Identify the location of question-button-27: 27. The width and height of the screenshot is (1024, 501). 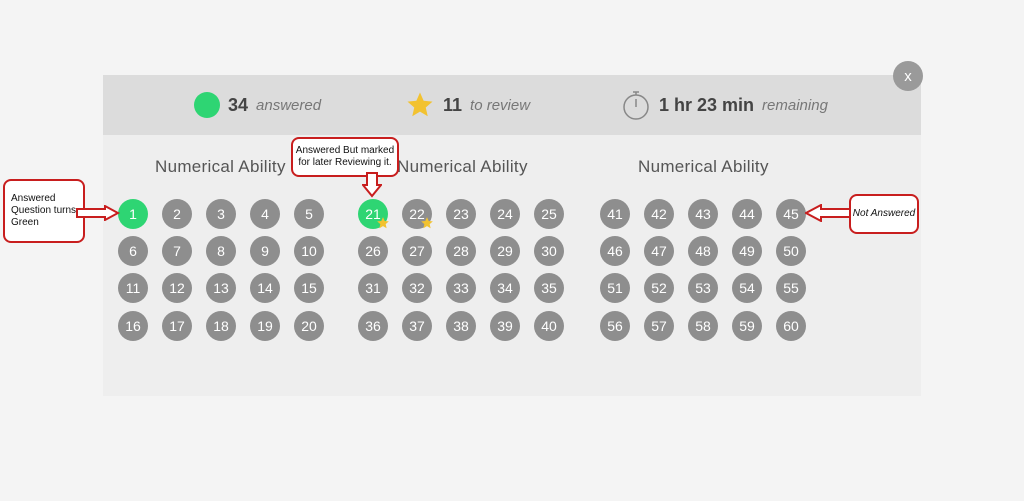
(417, 251).